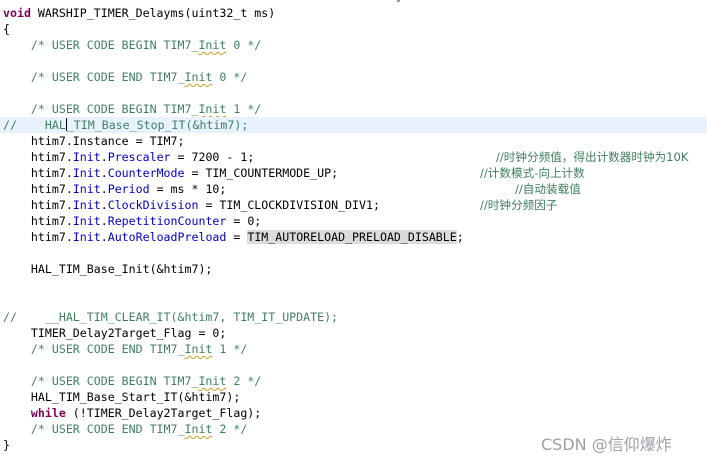 This screenshot has width=707, height=460. I want to click on code-line: {, so click(6, 29).